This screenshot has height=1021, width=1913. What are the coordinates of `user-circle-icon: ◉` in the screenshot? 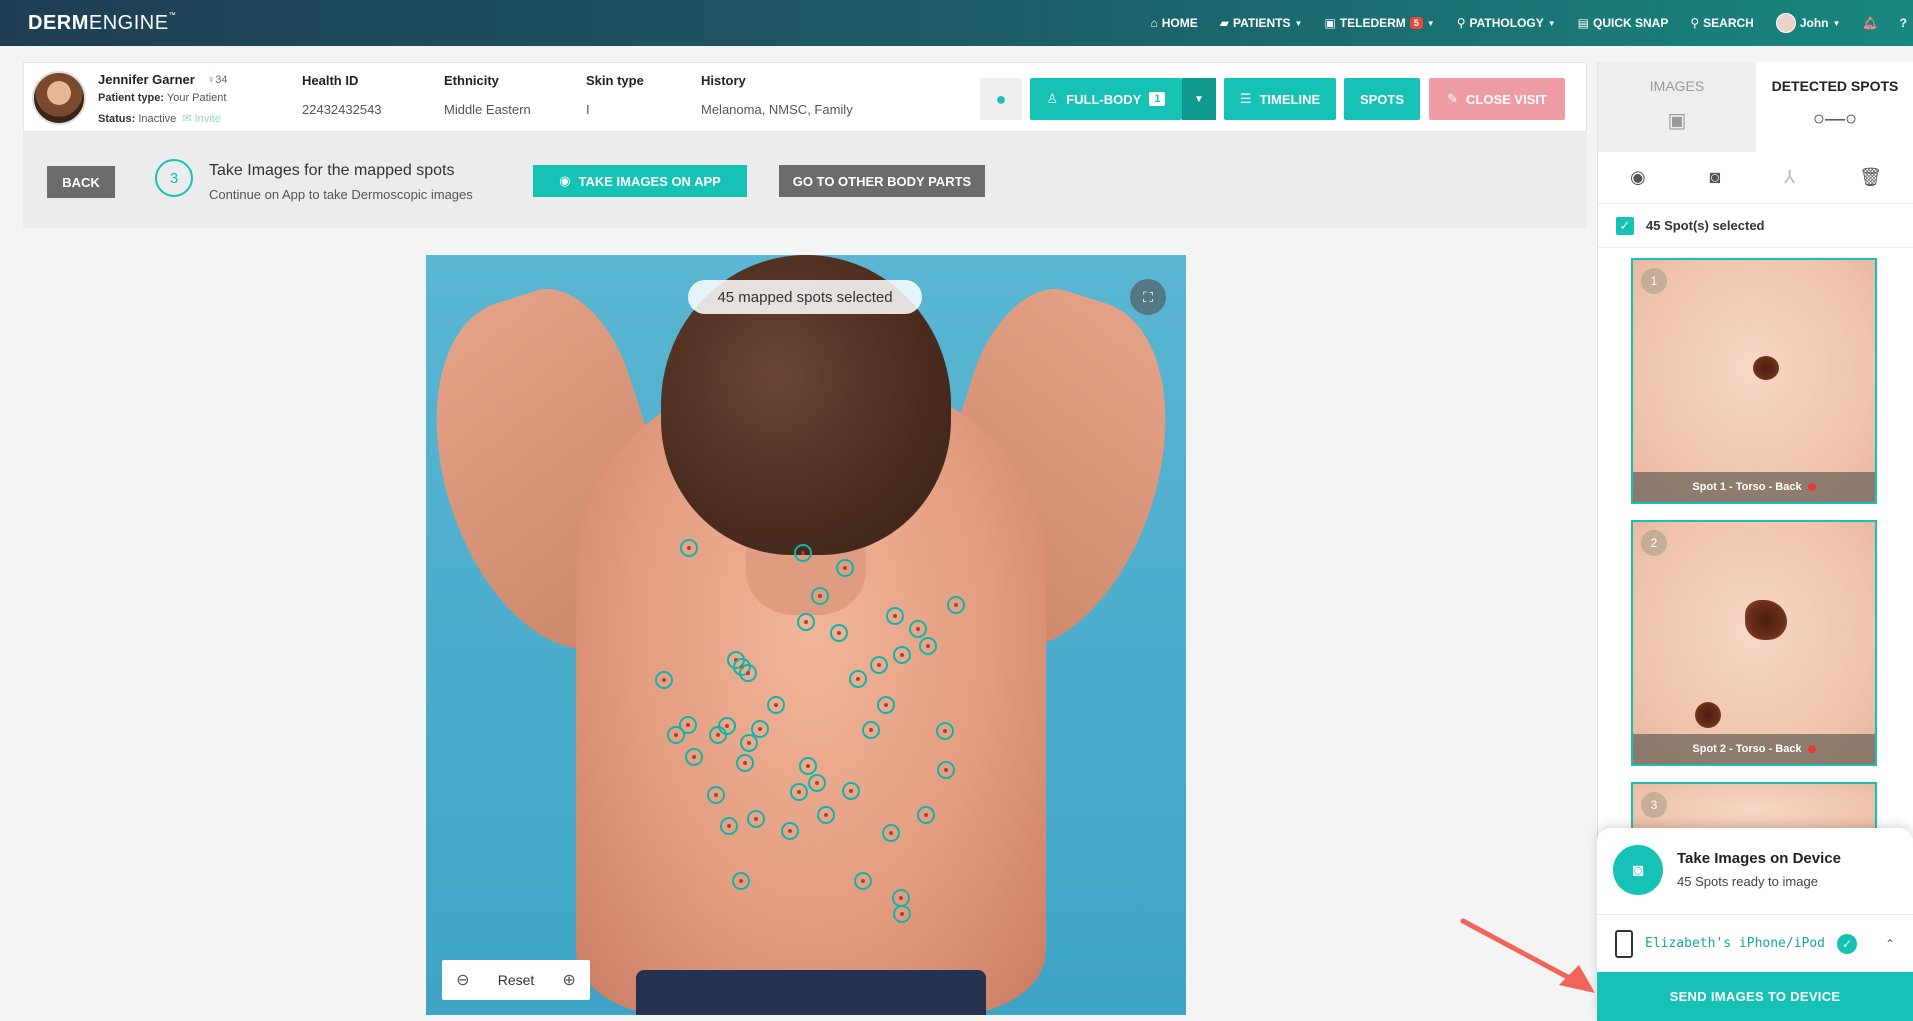 It's located at (1638, 177).